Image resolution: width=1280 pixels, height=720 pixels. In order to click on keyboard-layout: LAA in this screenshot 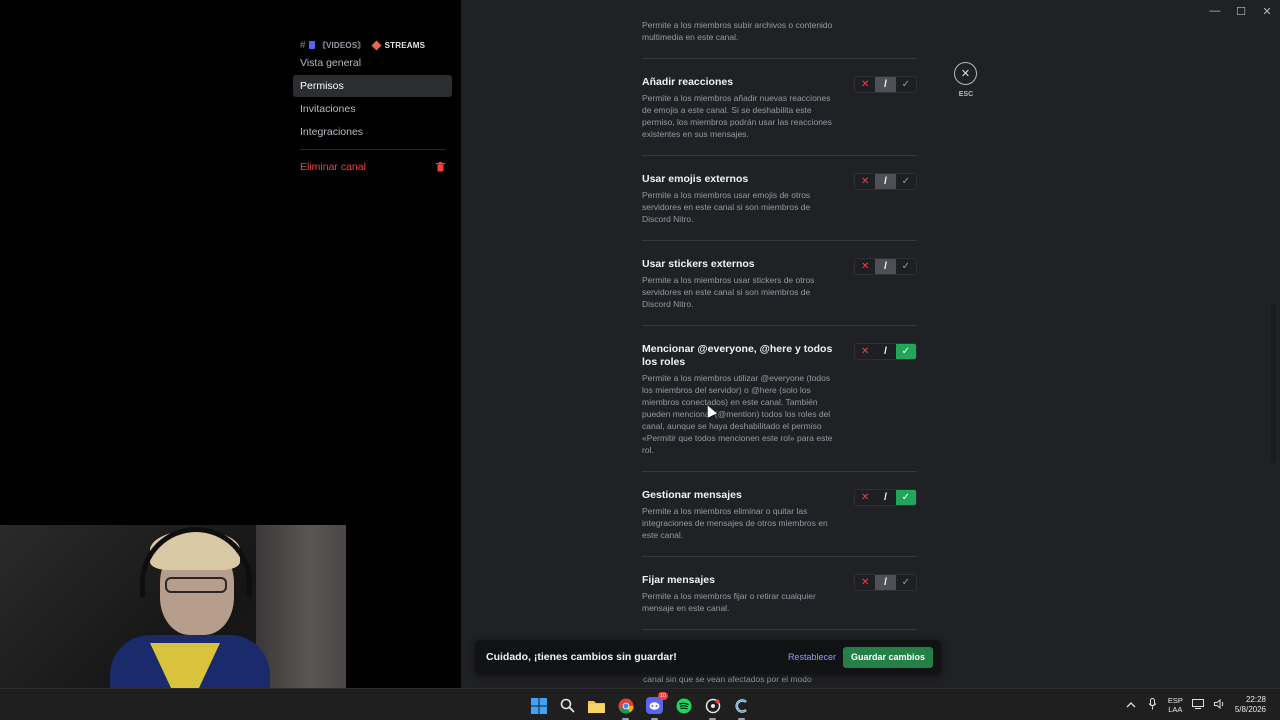, I will do `click(1175, 709)`.